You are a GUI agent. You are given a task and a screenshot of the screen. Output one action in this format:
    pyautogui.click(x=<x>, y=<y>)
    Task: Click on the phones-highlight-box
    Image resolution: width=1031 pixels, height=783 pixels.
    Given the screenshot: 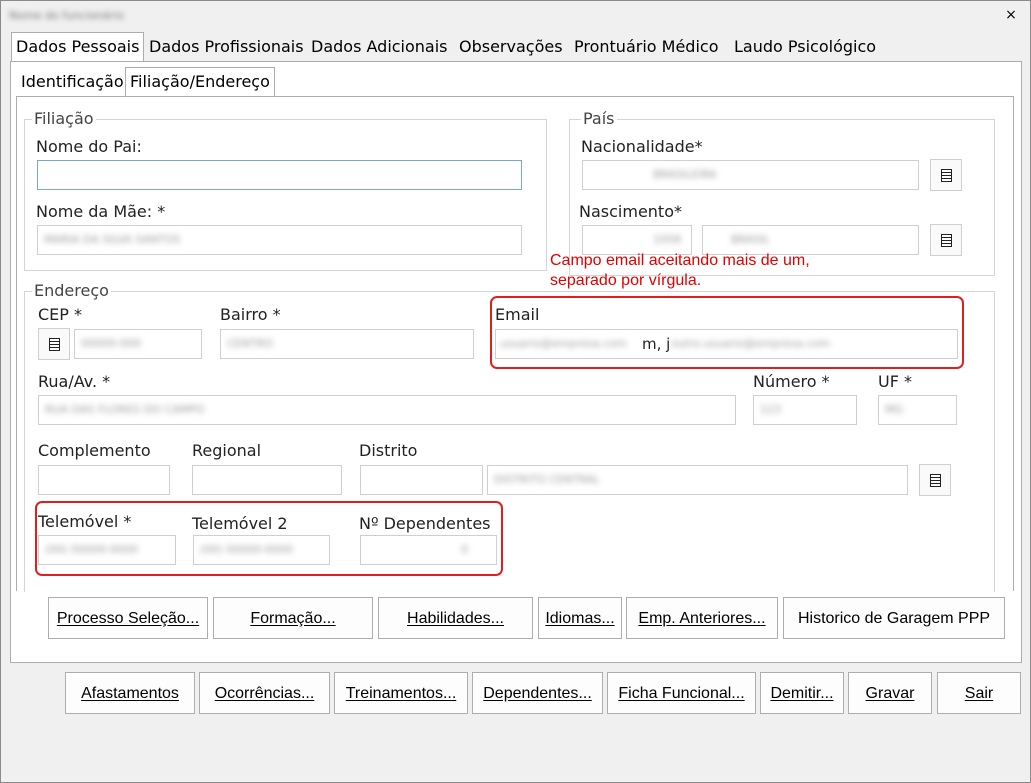 What is the action you would take?
    pyautogui.click(x=269, y=538)
    